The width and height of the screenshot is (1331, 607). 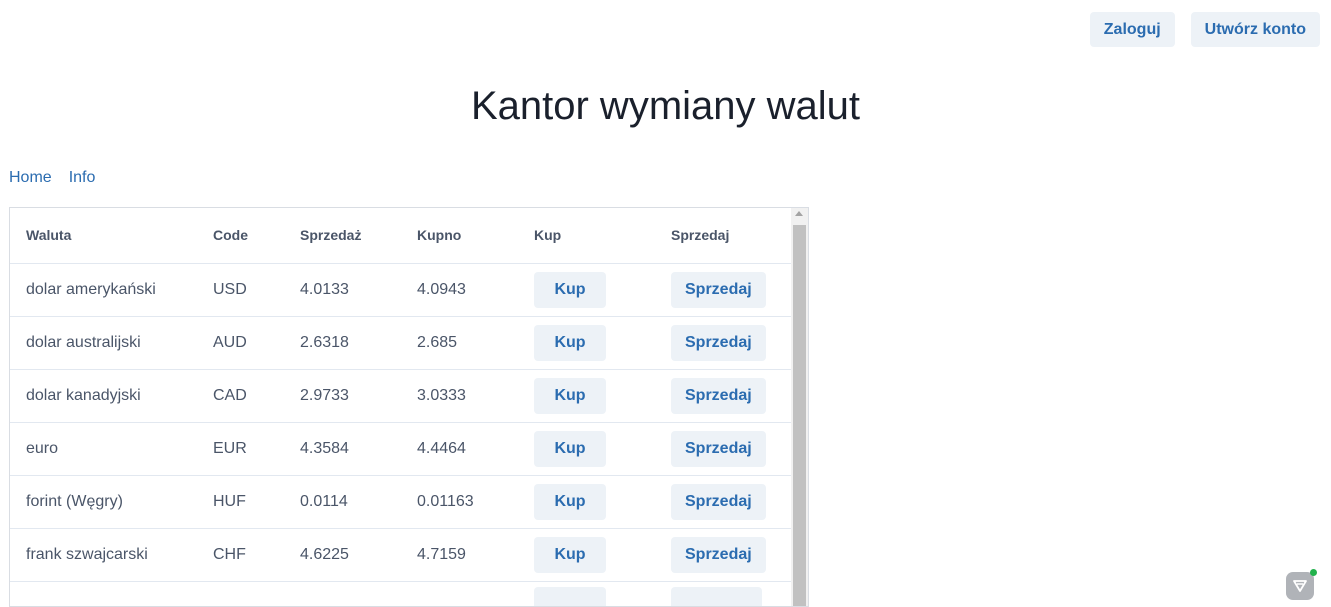 I want to click on buy-button, so click(x=570, y=597).